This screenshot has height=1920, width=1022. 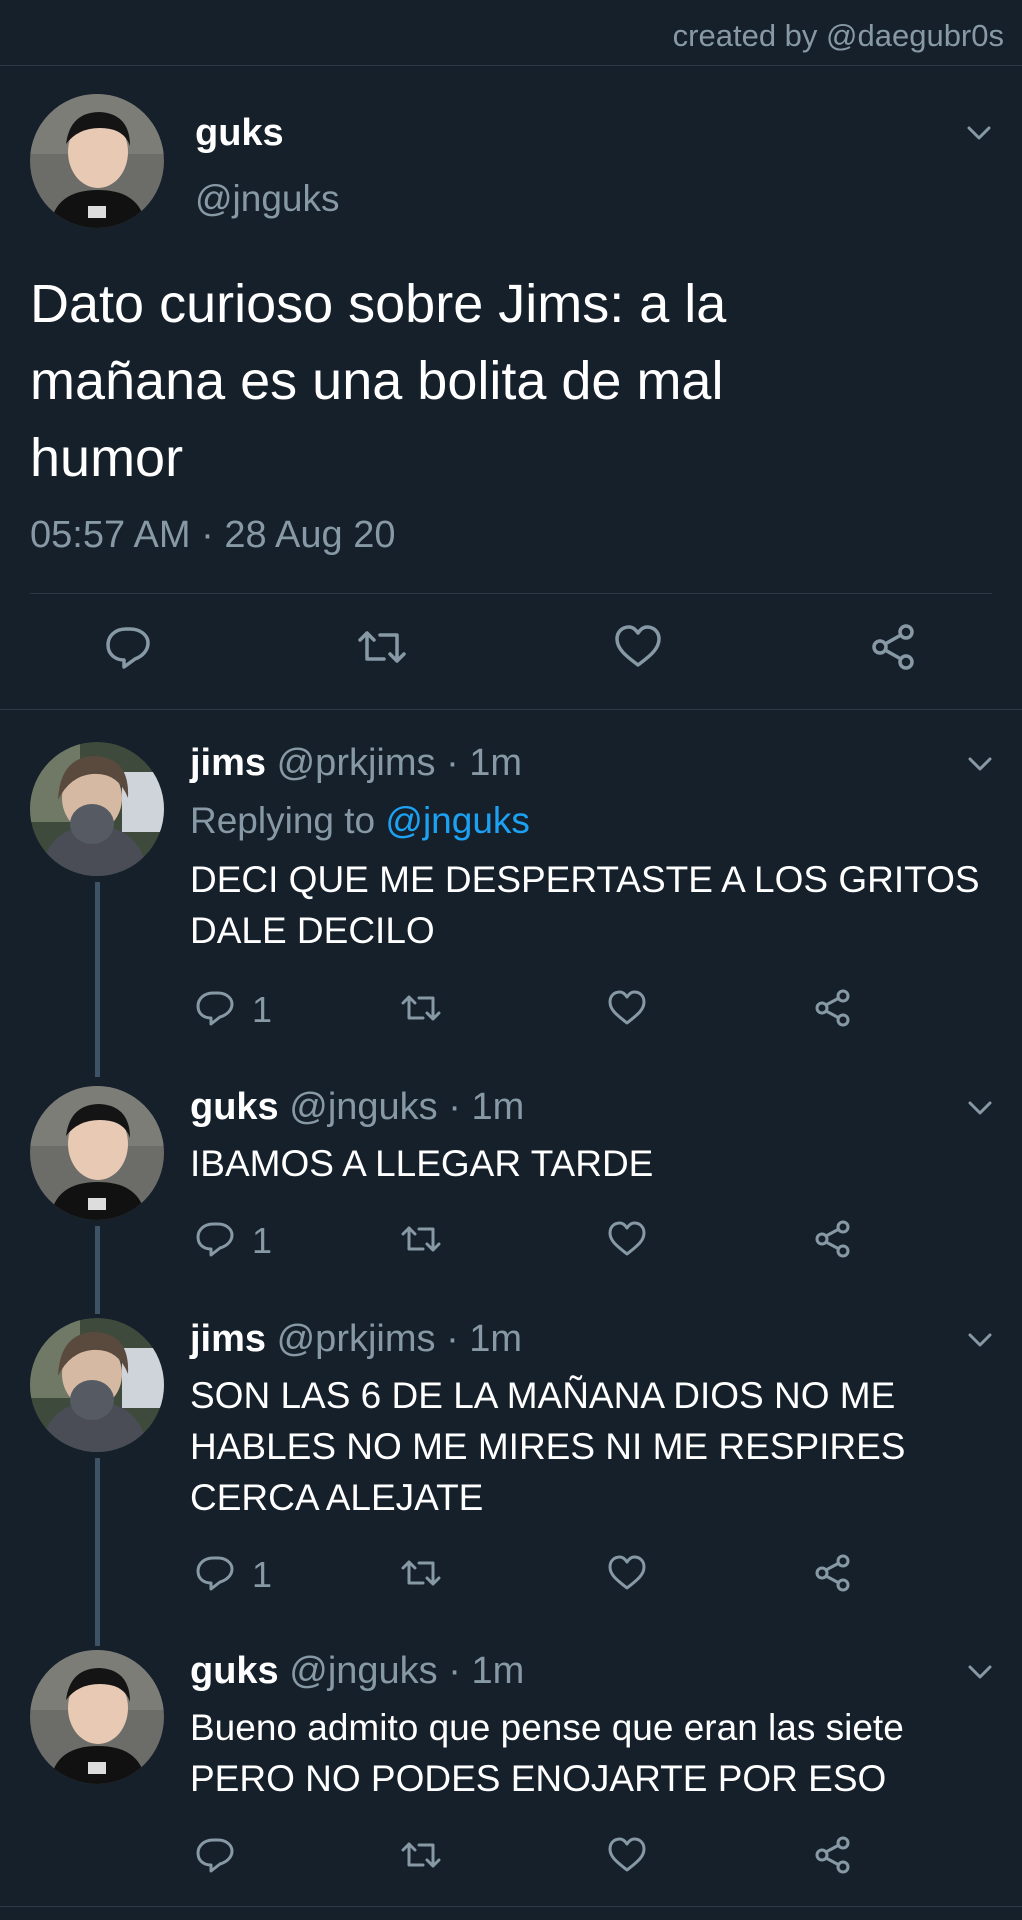 What do you see at coordinates (511, 656) in the screenshot?
I see `tweet-actions` at bounding box center [511, 656].